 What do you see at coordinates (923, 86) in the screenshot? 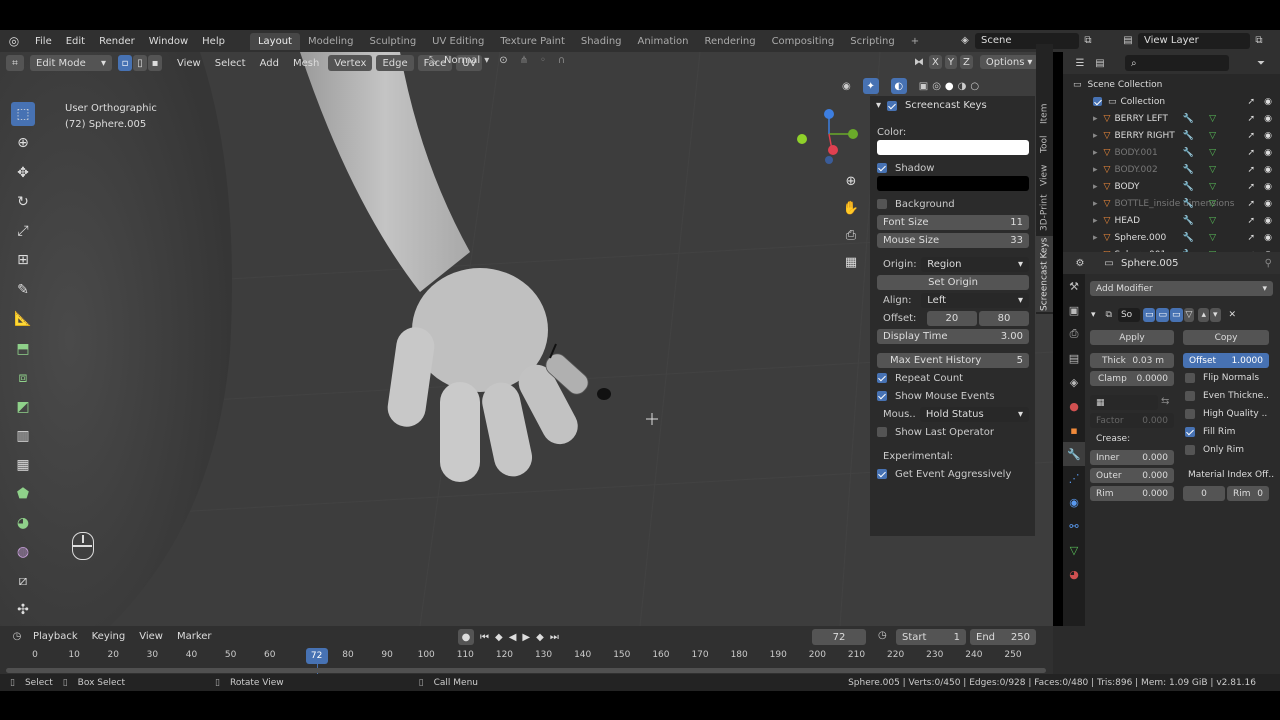
I see `xray-icon: ▣` at bounding box center [923, 86].